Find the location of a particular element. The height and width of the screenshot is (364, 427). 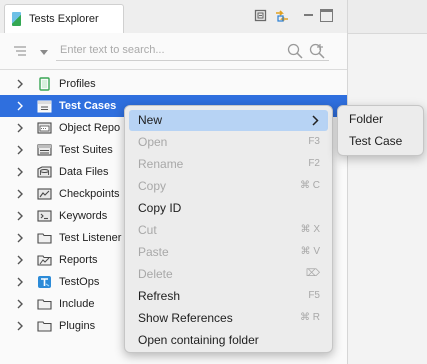

data-files-icon is located at coordinates (44, 172).